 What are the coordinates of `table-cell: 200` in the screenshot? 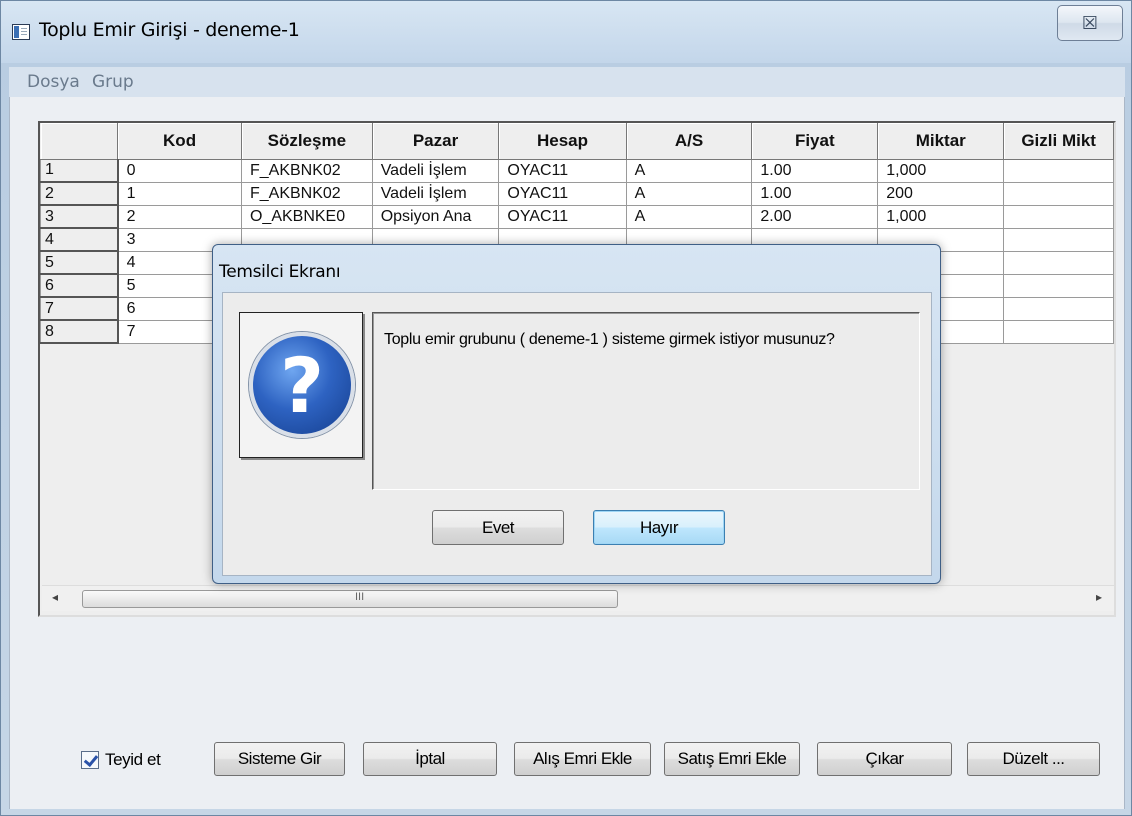 It's located at (941, 193).